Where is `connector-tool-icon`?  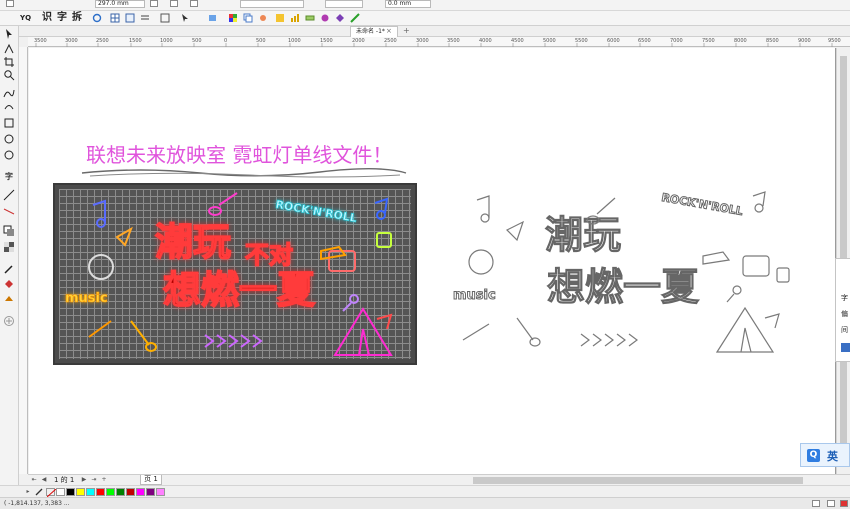
connector-tool-icon is located at coordinates (9, 211).